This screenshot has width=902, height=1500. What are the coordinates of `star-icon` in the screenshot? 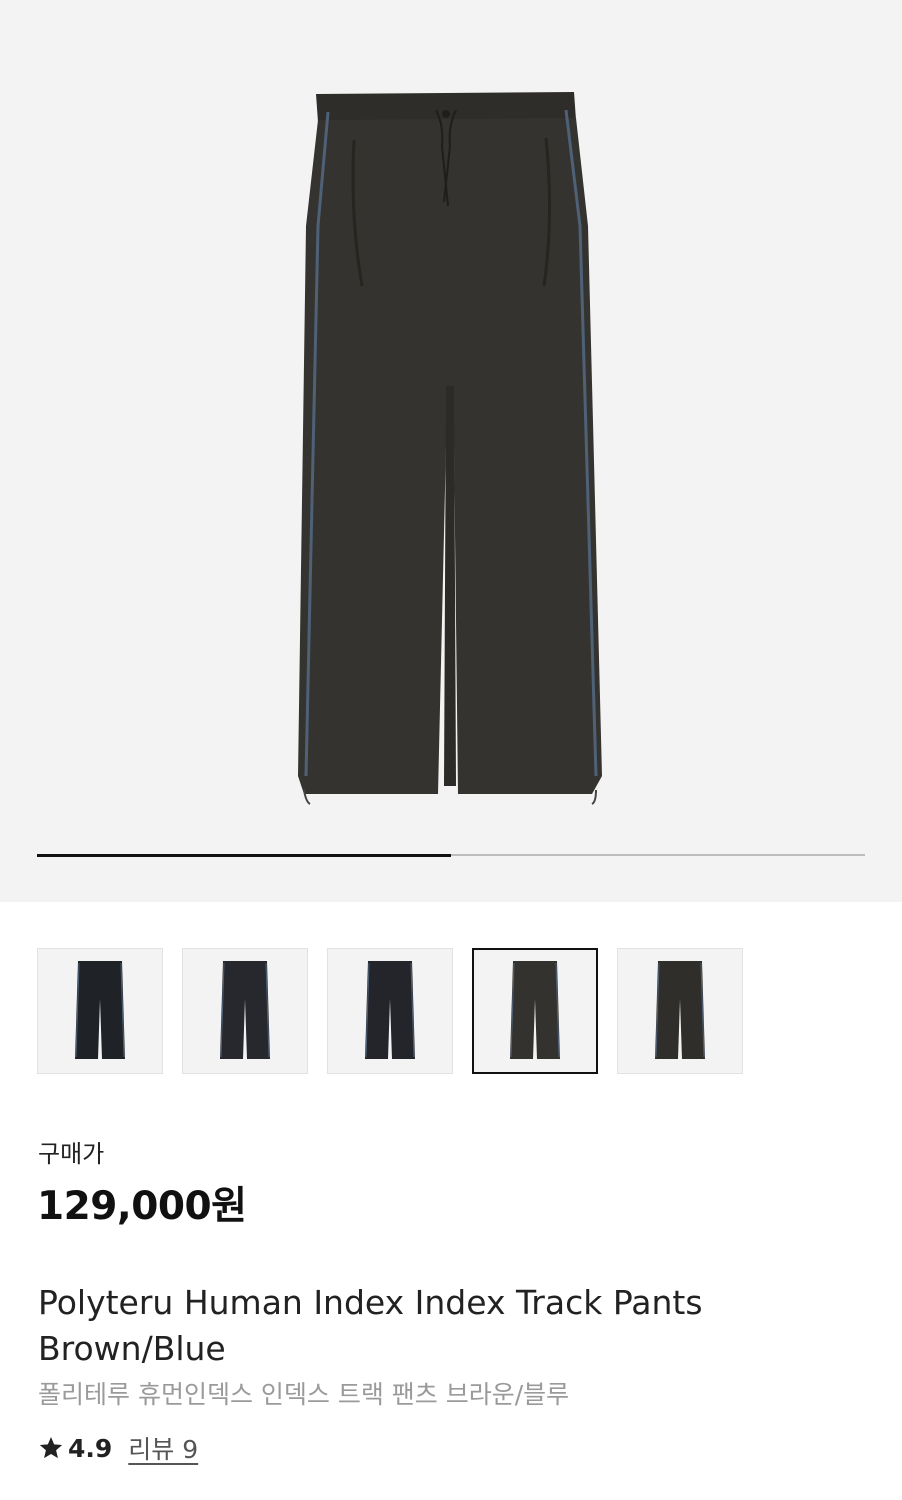 It's located at (51, 1447).